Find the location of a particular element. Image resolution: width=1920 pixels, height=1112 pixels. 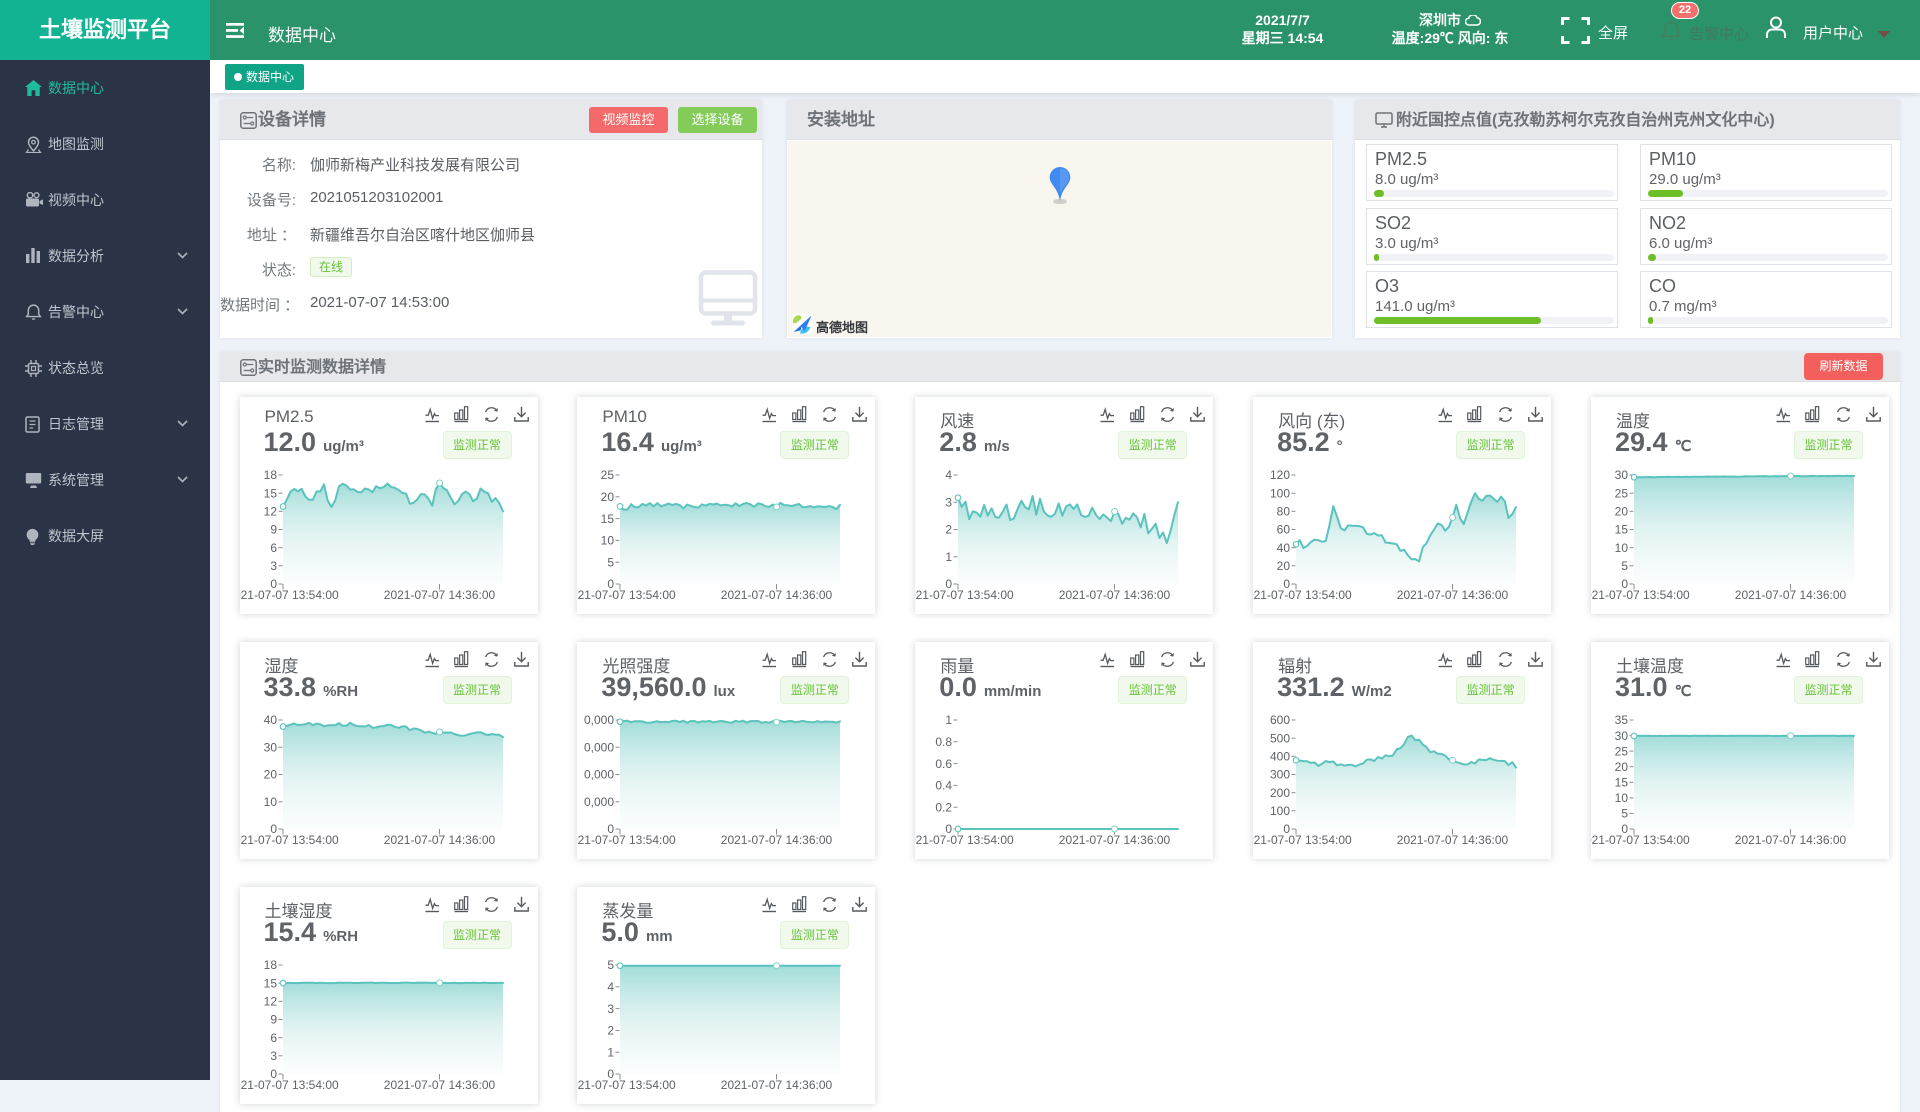

svg-text: 120 is located at coordinates (1280, 475).